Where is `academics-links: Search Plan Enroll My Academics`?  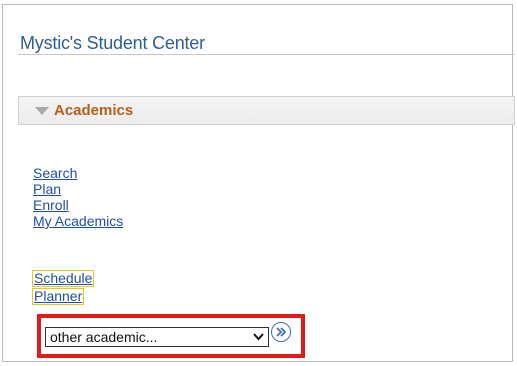
academics-links: Search Plan Enroll My Academics is located at coordinates (78, 197).